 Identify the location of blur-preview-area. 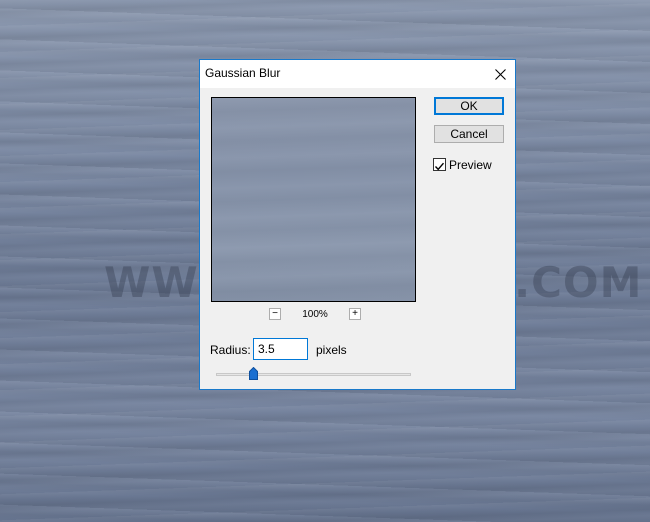
(313, 199).